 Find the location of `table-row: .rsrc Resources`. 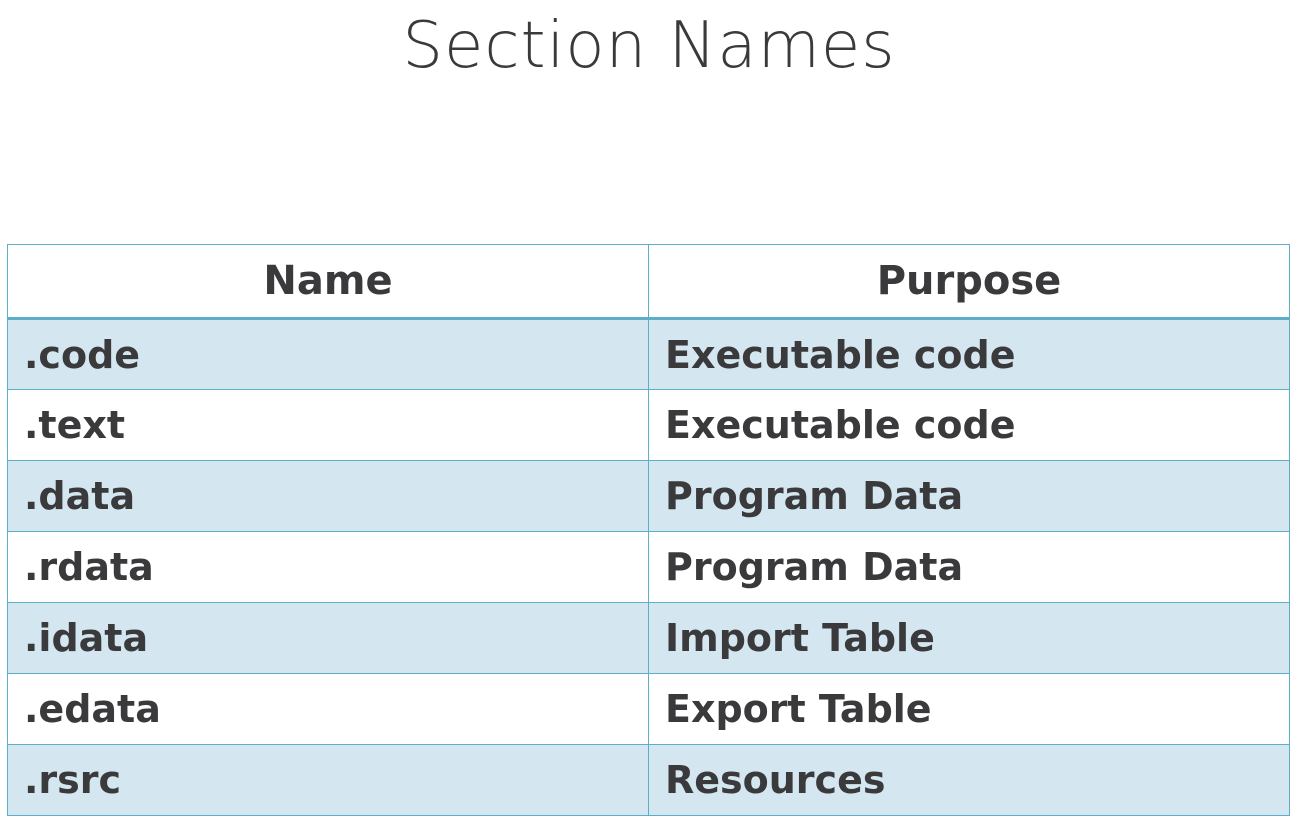

table-row: .rsrc Resources is located at coordinates (648, 780).